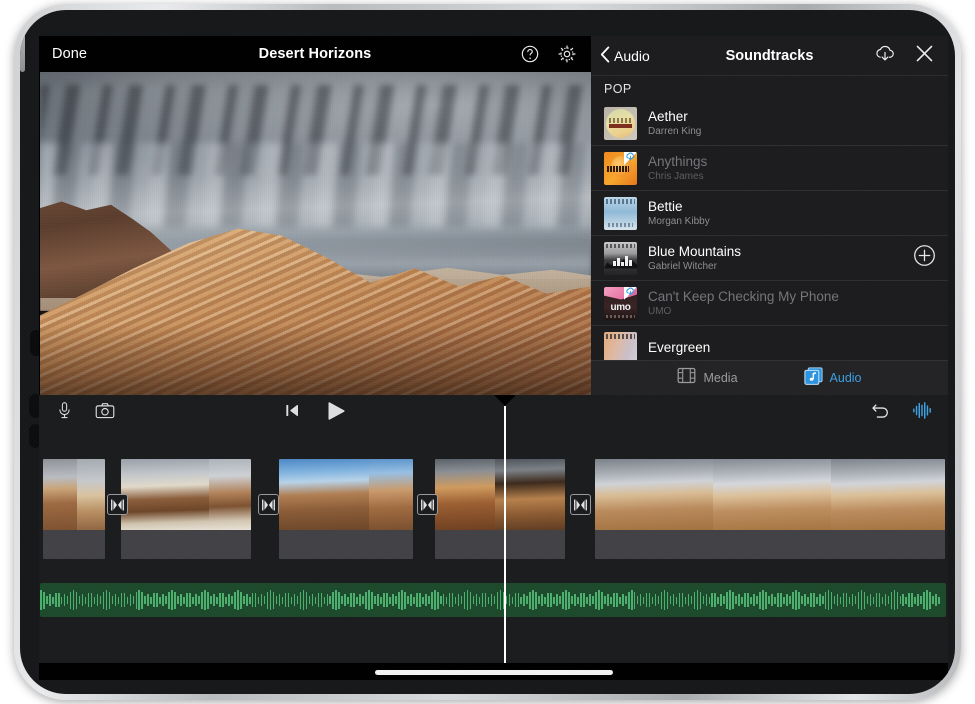 The height and width of the screenshot is (704, 975). What do you see at coordinates (679, 221) in the screenshot?
I see `song-artist: Morgan Kibby` at bounding box center [679, 221].